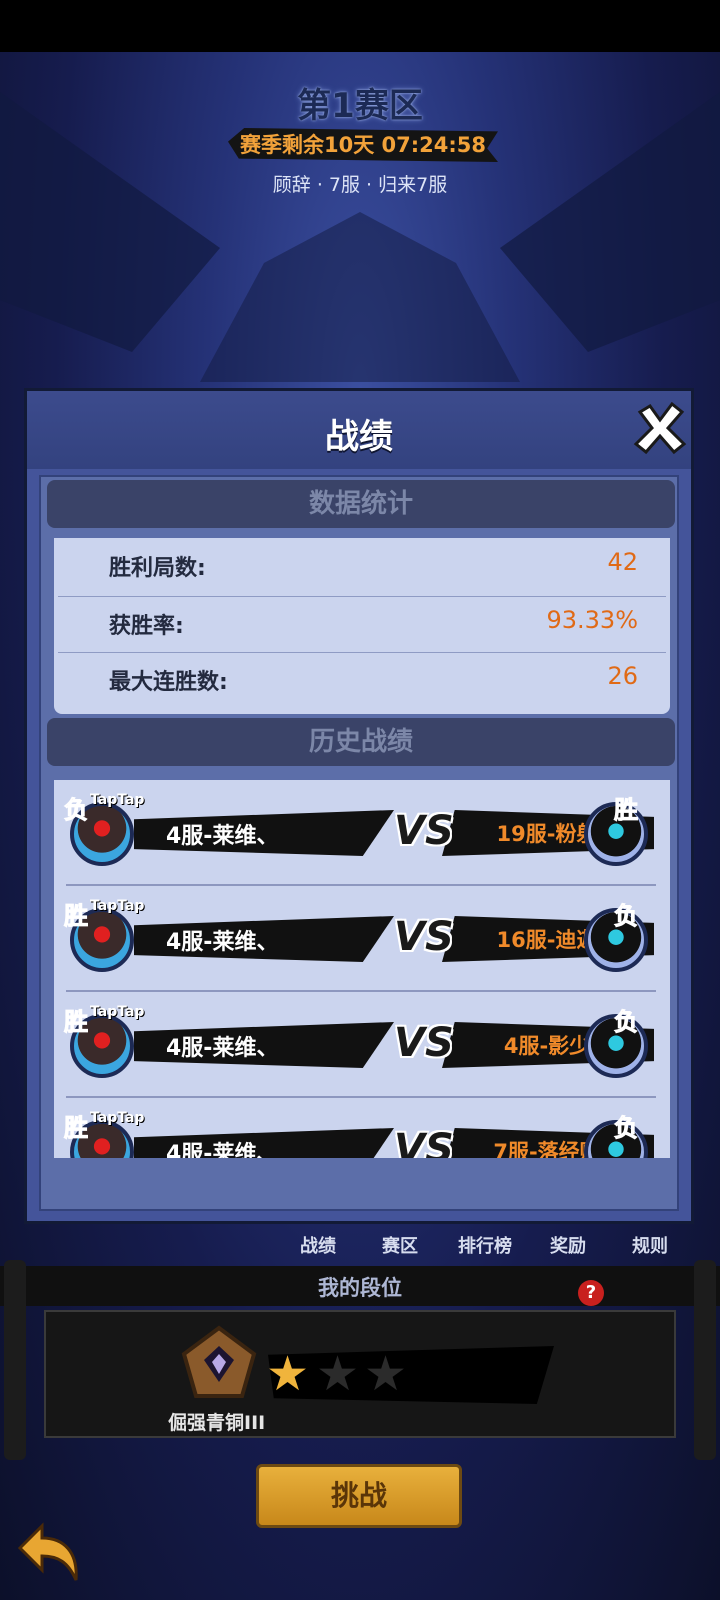 The image size is (720, 1600). What do you see at coordinates (411, 1375) in the screenshot?
I see `stars-banner` at bounding box center [411, 1375].